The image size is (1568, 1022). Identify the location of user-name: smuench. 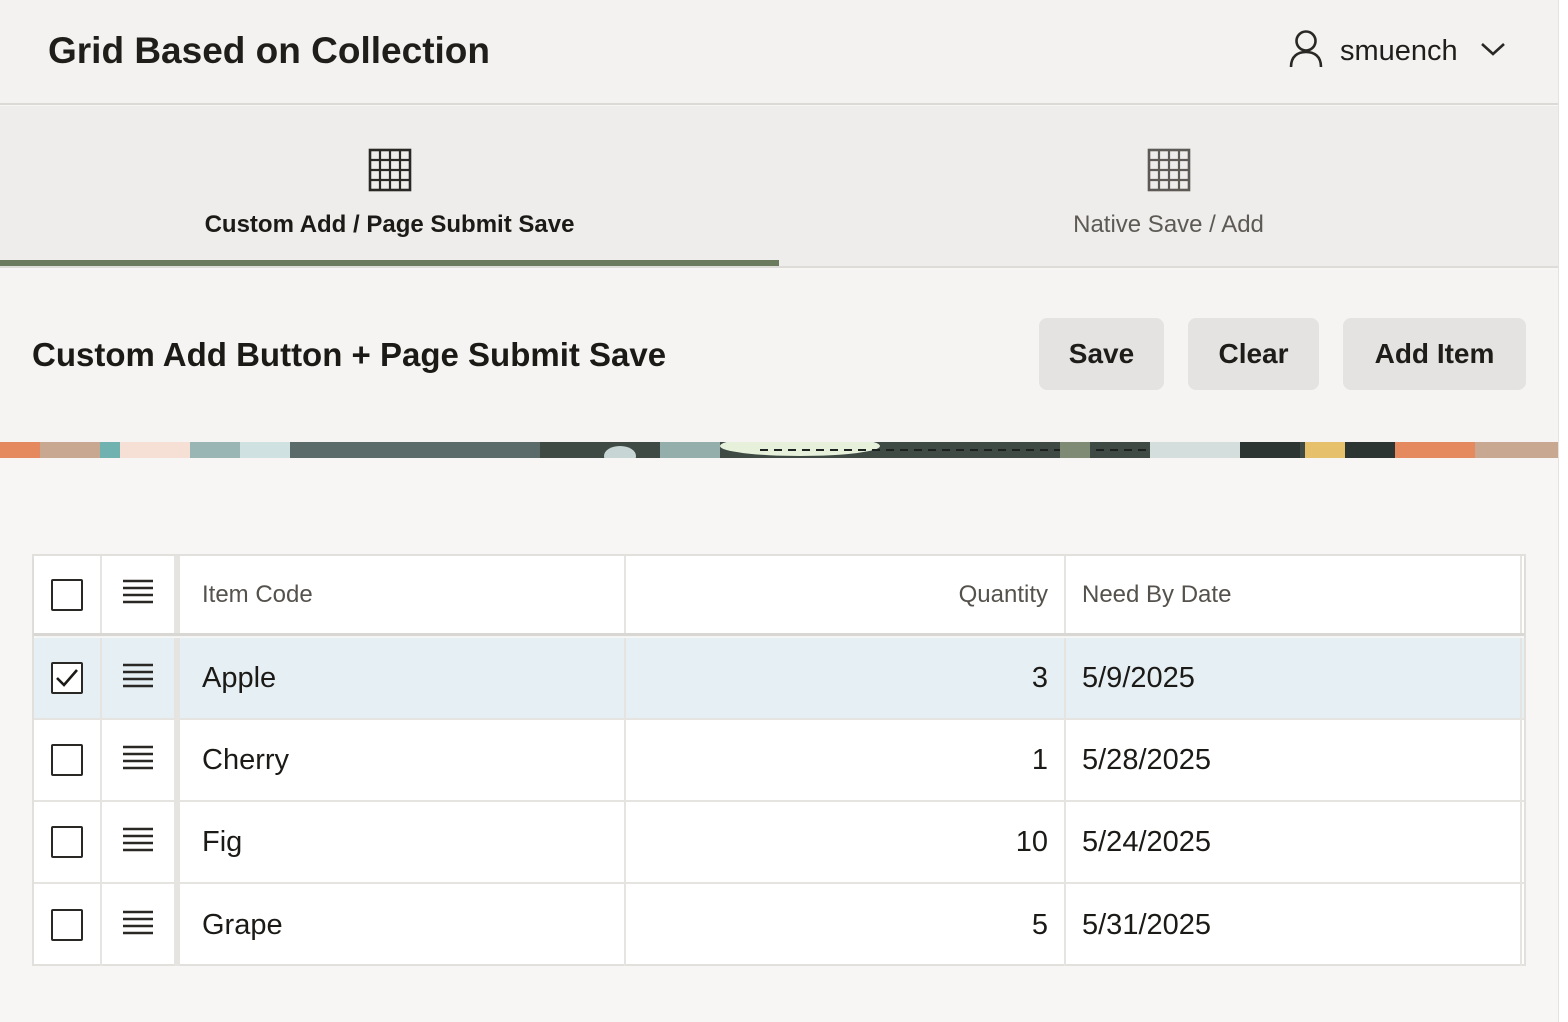
(1399, 50).